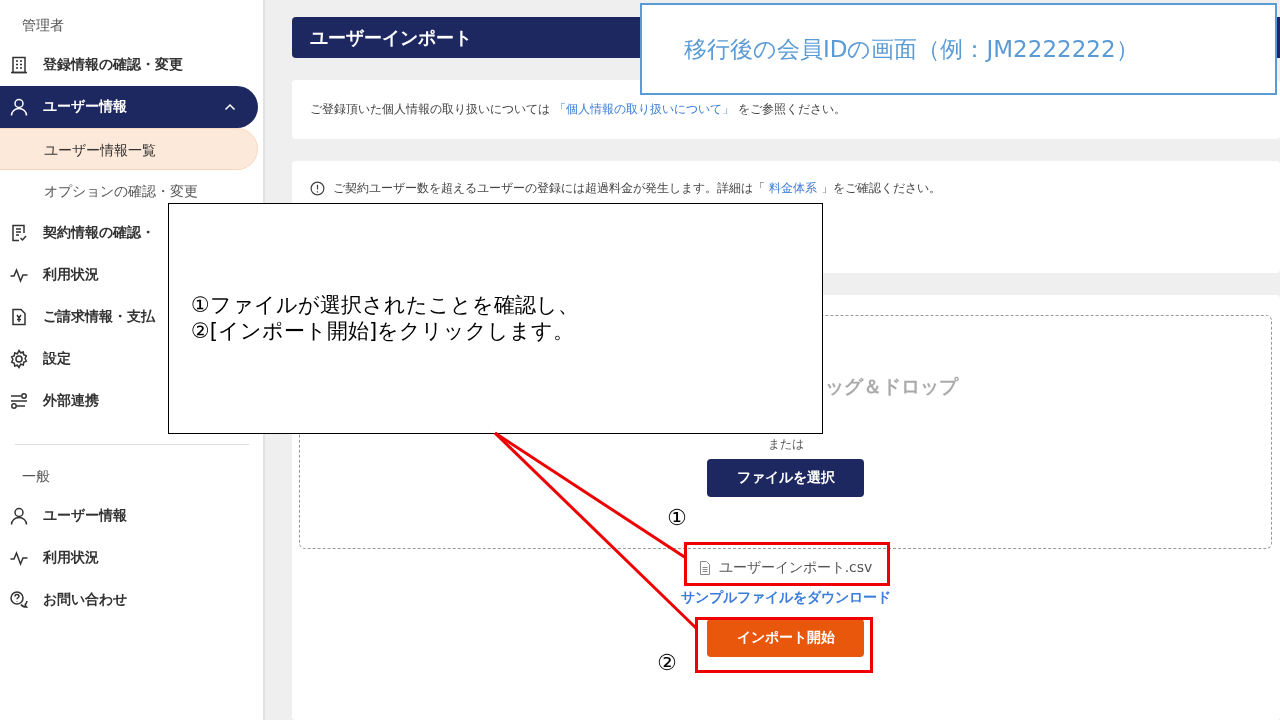 This screenshot has width=1280, height=720. What do you see at coordinates (958, 49) in the screenshot?
I see `caption-box: 移行後の会員IDの画面（例：JM2222222）` at bounding box center [958, 49].